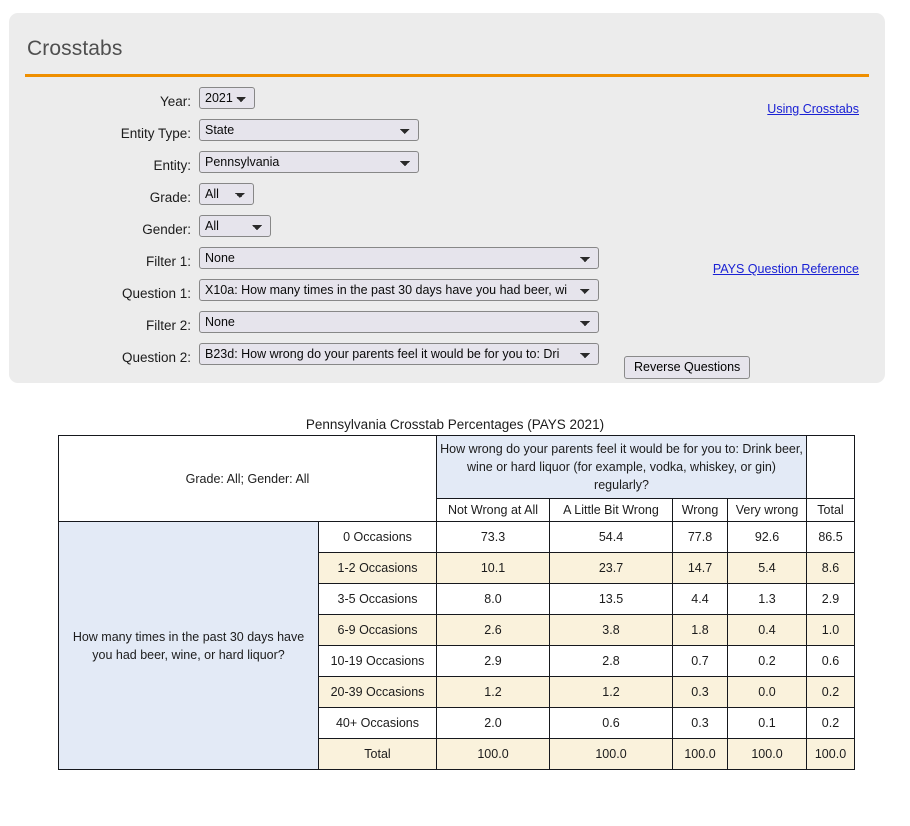 Image resolution: width=910 pixels, height=826 pixels. I want to click on cell-value: 54.4, so click(611, 537).